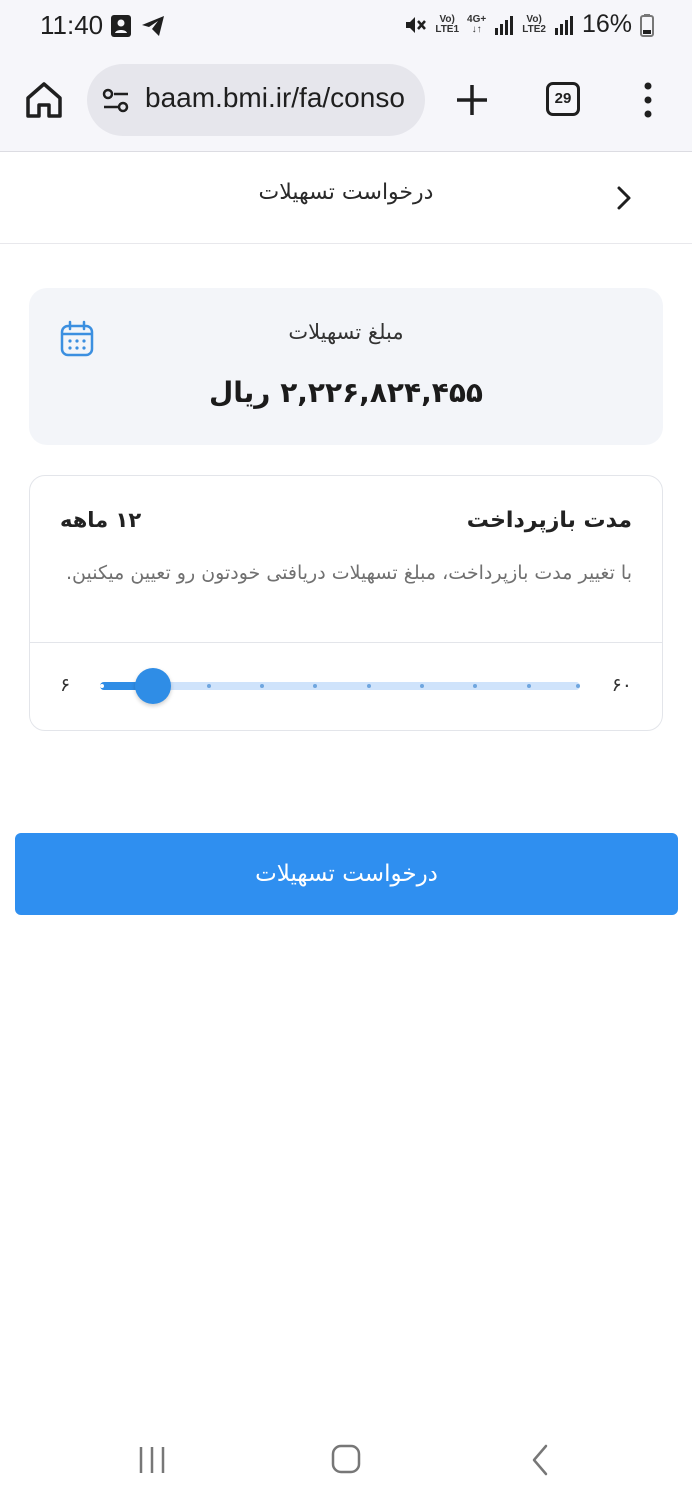 The image size is (692, 1500). Describe the element at coordinates (624, 198) in the screenshot. I see `chevron-right-icon` at that location.